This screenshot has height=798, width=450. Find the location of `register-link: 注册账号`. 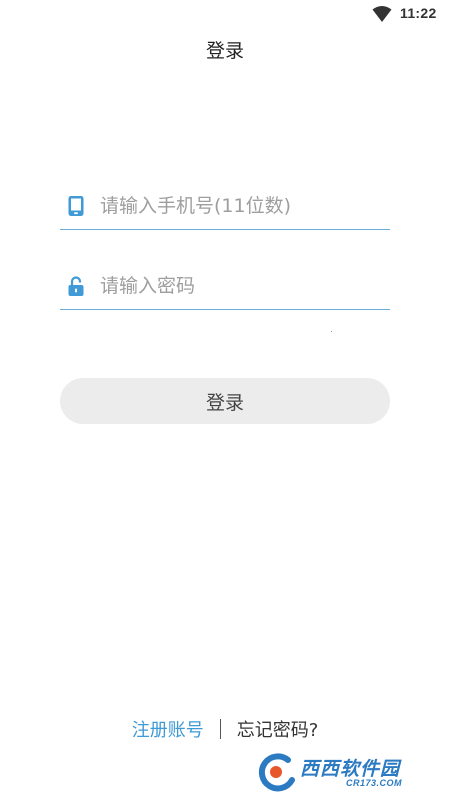

register-link: 注册账号 is located at coordinates (168, 730).